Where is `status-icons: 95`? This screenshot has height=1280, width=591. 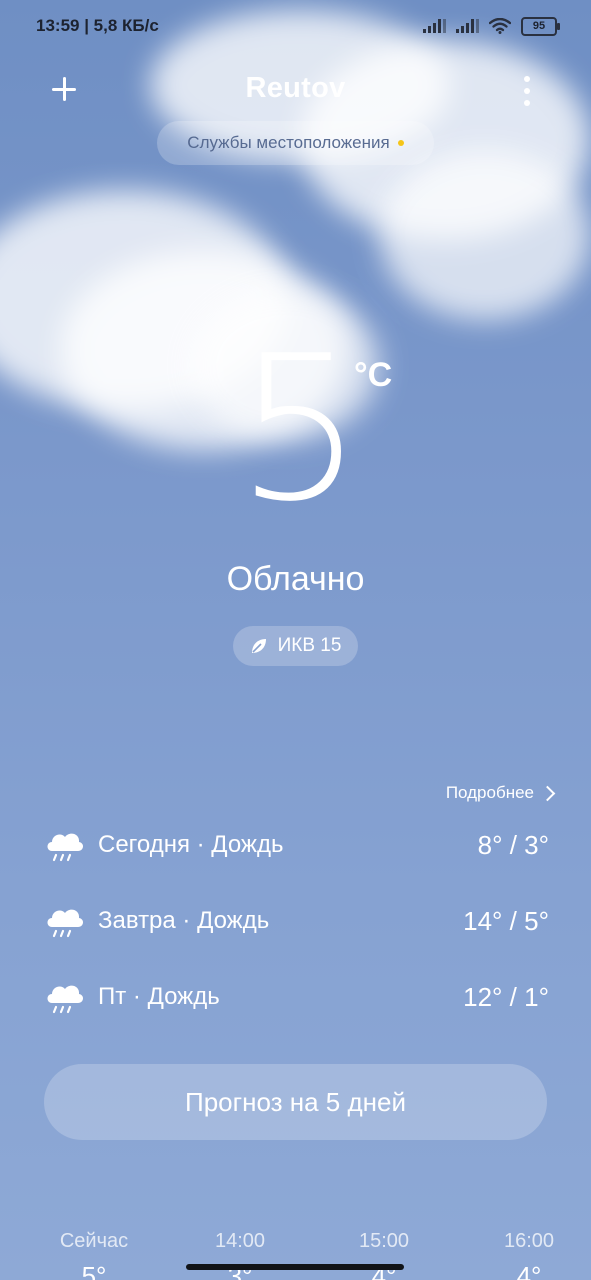 status-icons: 95 is located at coordinates (491, 26).